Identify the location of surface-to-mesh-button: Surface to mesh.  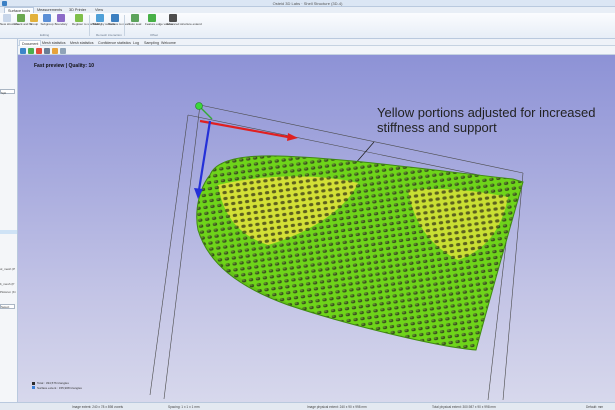
(119, 20).